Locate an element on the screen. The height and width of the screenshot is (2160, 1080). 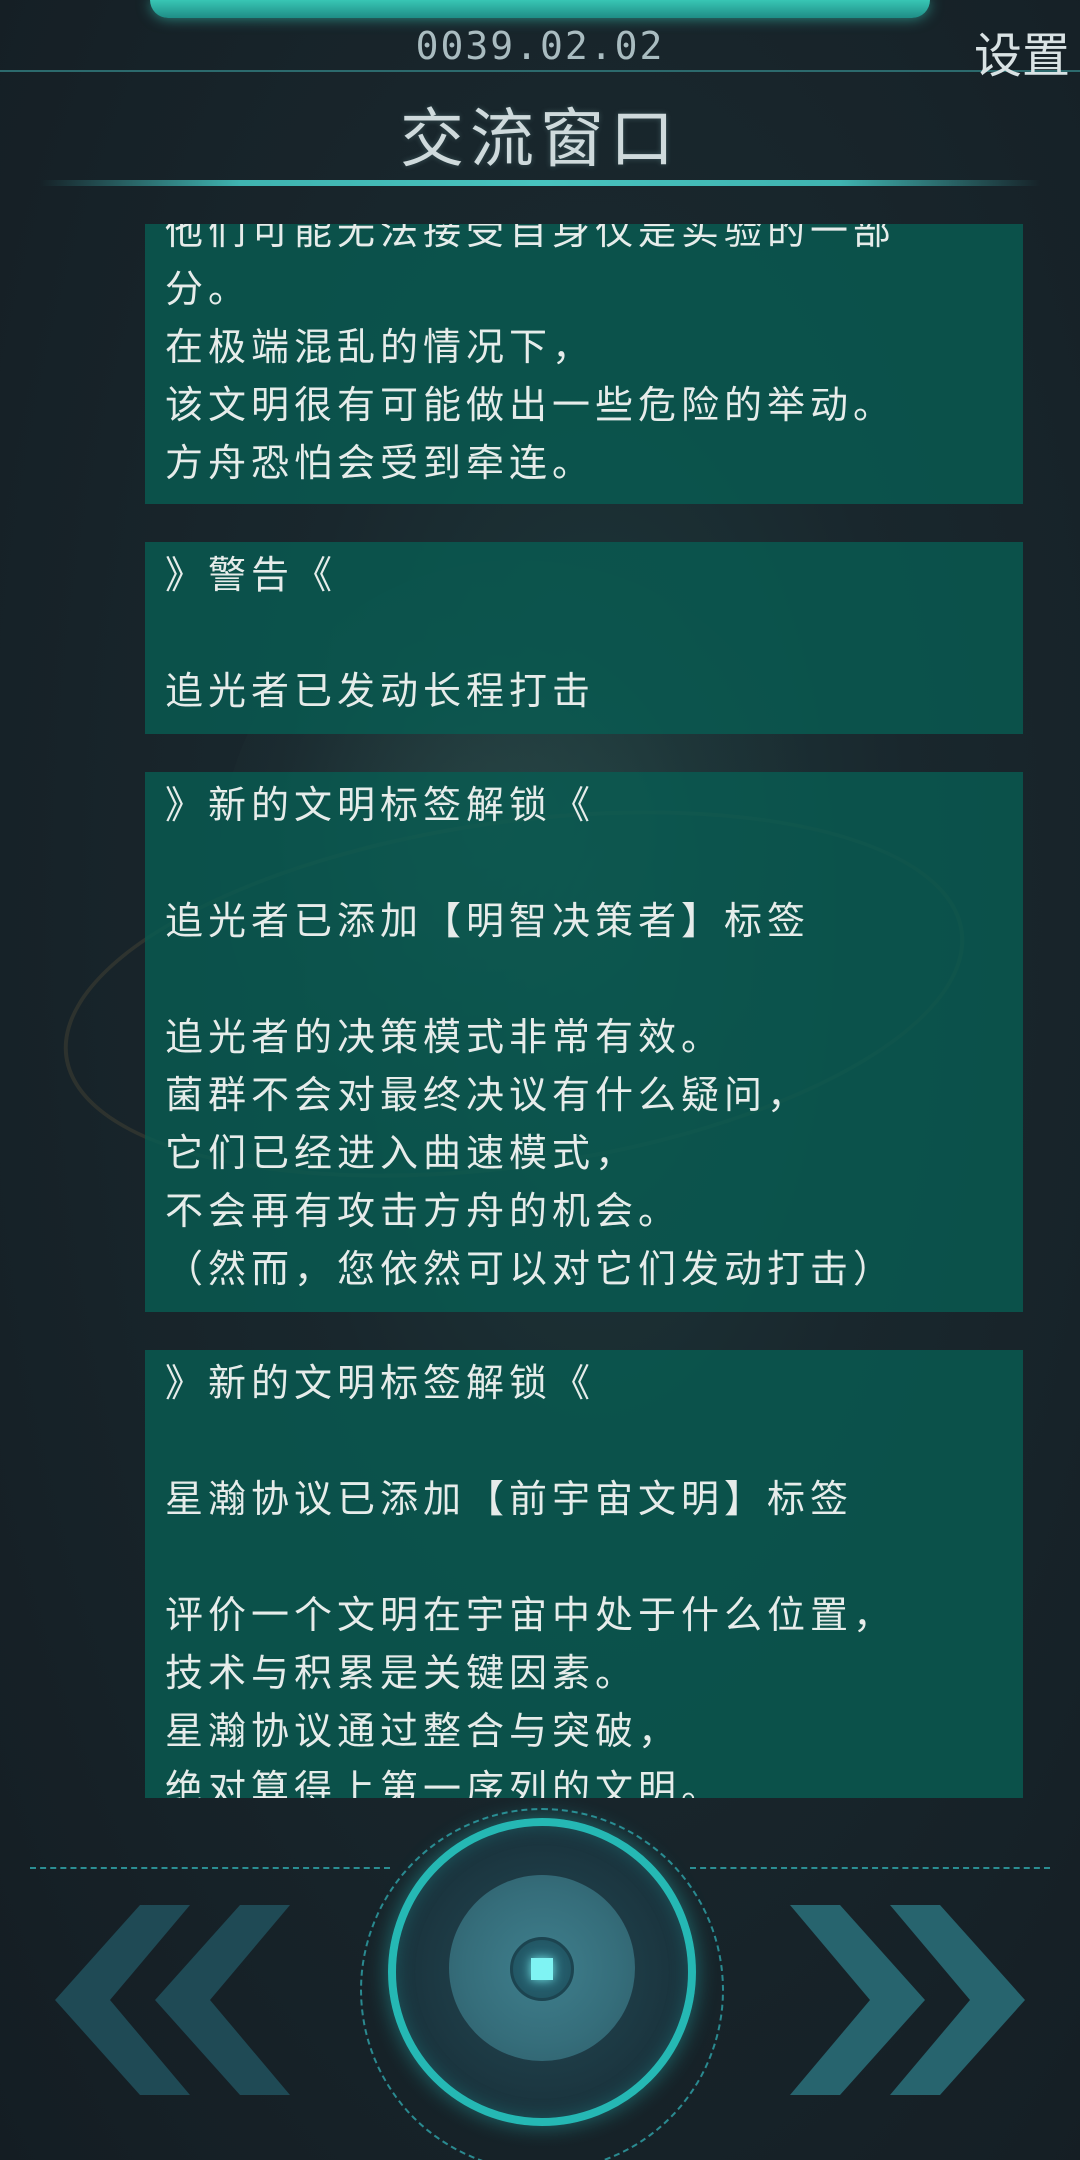
page-title: 交流窗口 is located at coordinates (540, 140).